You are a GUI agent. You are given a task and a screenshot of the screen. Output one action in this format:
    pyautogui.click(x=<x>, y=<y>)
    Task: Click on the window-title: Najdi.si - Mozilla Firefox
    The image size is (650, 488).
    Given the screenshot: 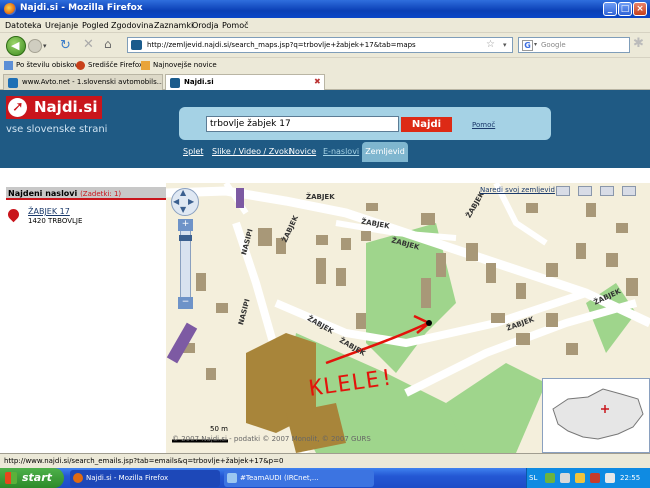 What is the action you would take?
    pyautogui.click(x=81, y=8)
    